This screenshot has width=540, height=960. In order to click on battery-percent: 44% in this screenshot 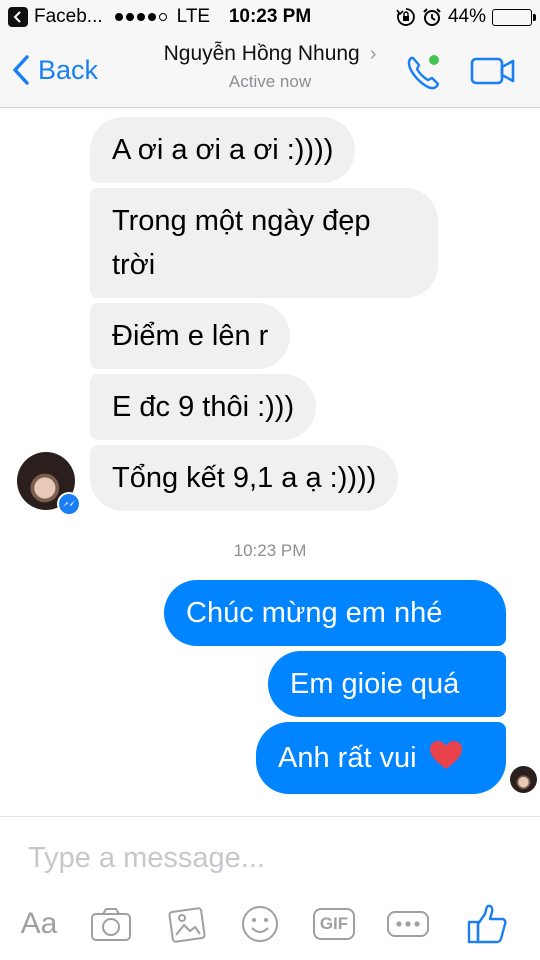, I will do `click(466, 16)`.